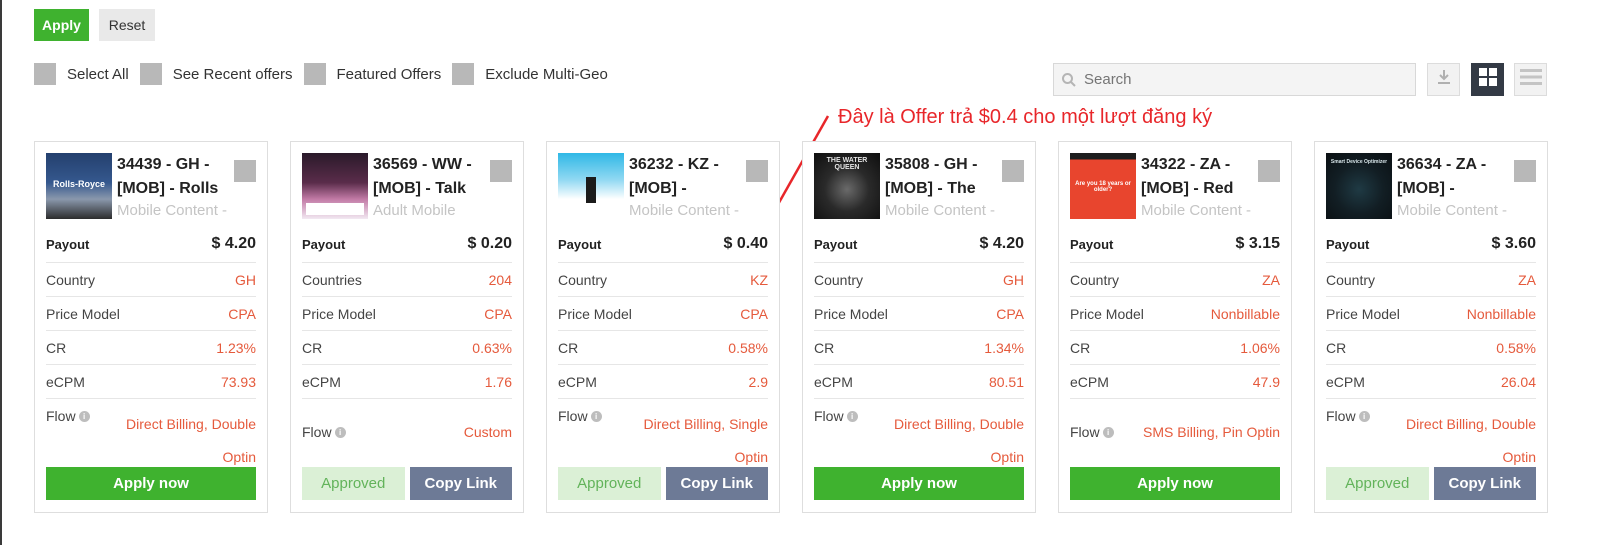 The width and height of the screenshot is (1603, 545). Describe the element at coordinates (1359, 186) in the screenshot. I see `offer-thumbnail: Smart Device Optimizer` at that location.